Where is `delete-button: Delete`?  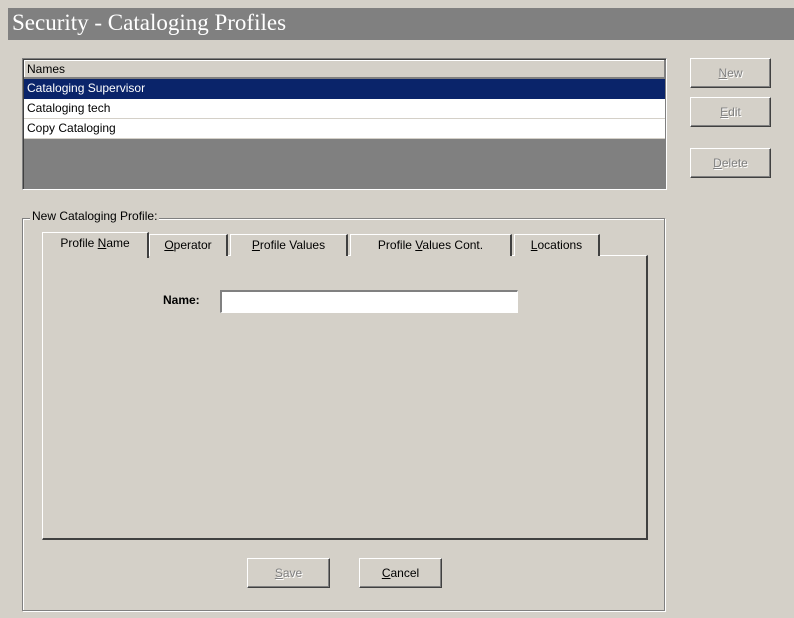
delete-button: Delete is located at coordinates (730, 163).